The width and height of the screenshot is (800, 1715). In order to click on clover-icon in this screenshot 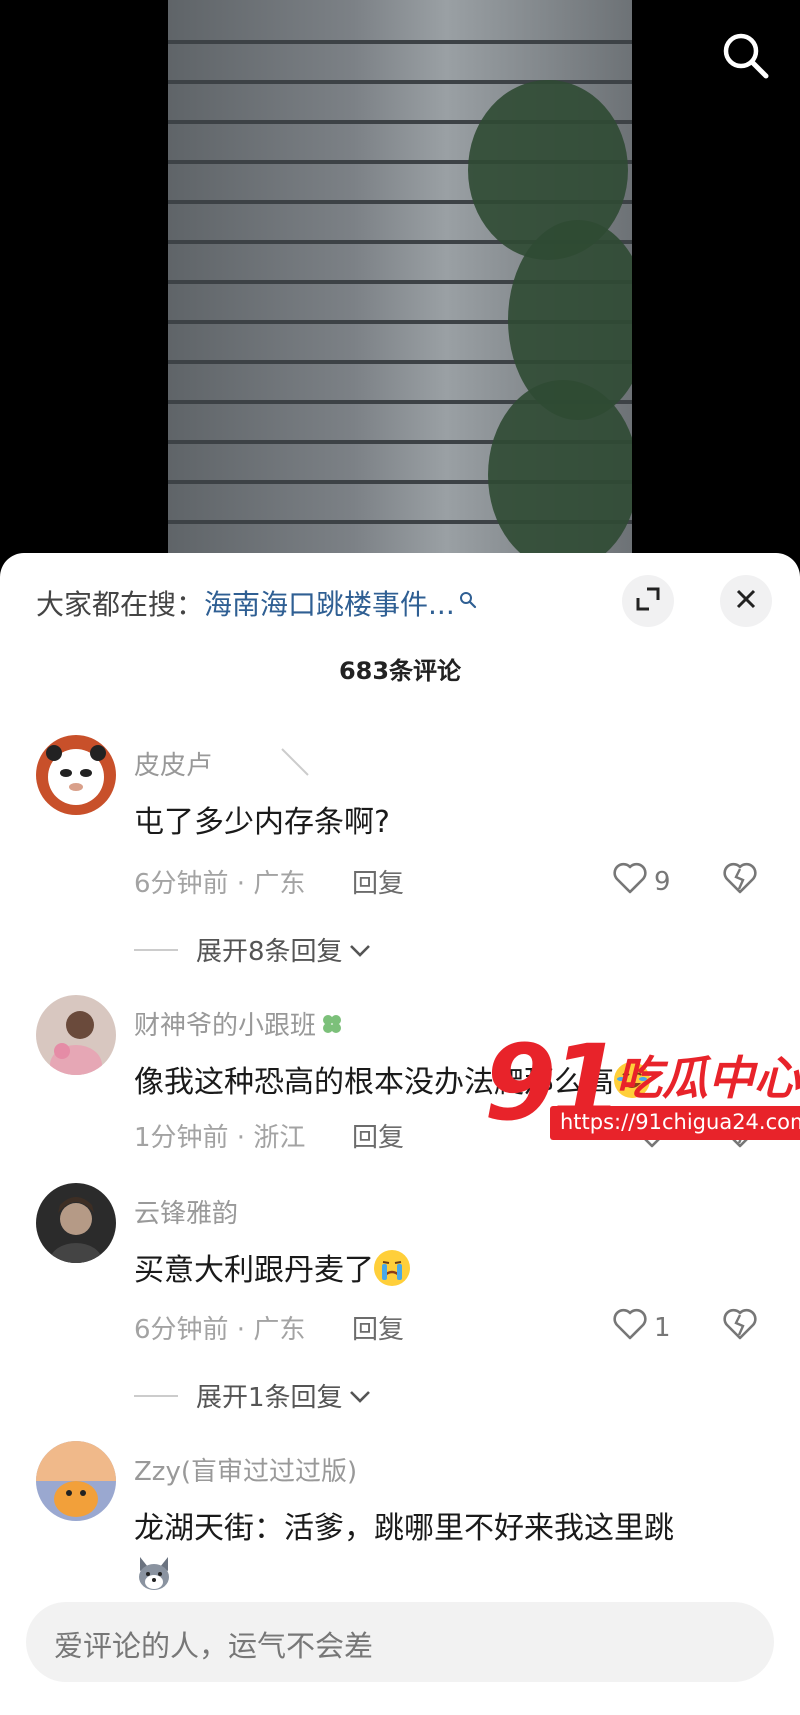, I will do `click(332, 1024)`.